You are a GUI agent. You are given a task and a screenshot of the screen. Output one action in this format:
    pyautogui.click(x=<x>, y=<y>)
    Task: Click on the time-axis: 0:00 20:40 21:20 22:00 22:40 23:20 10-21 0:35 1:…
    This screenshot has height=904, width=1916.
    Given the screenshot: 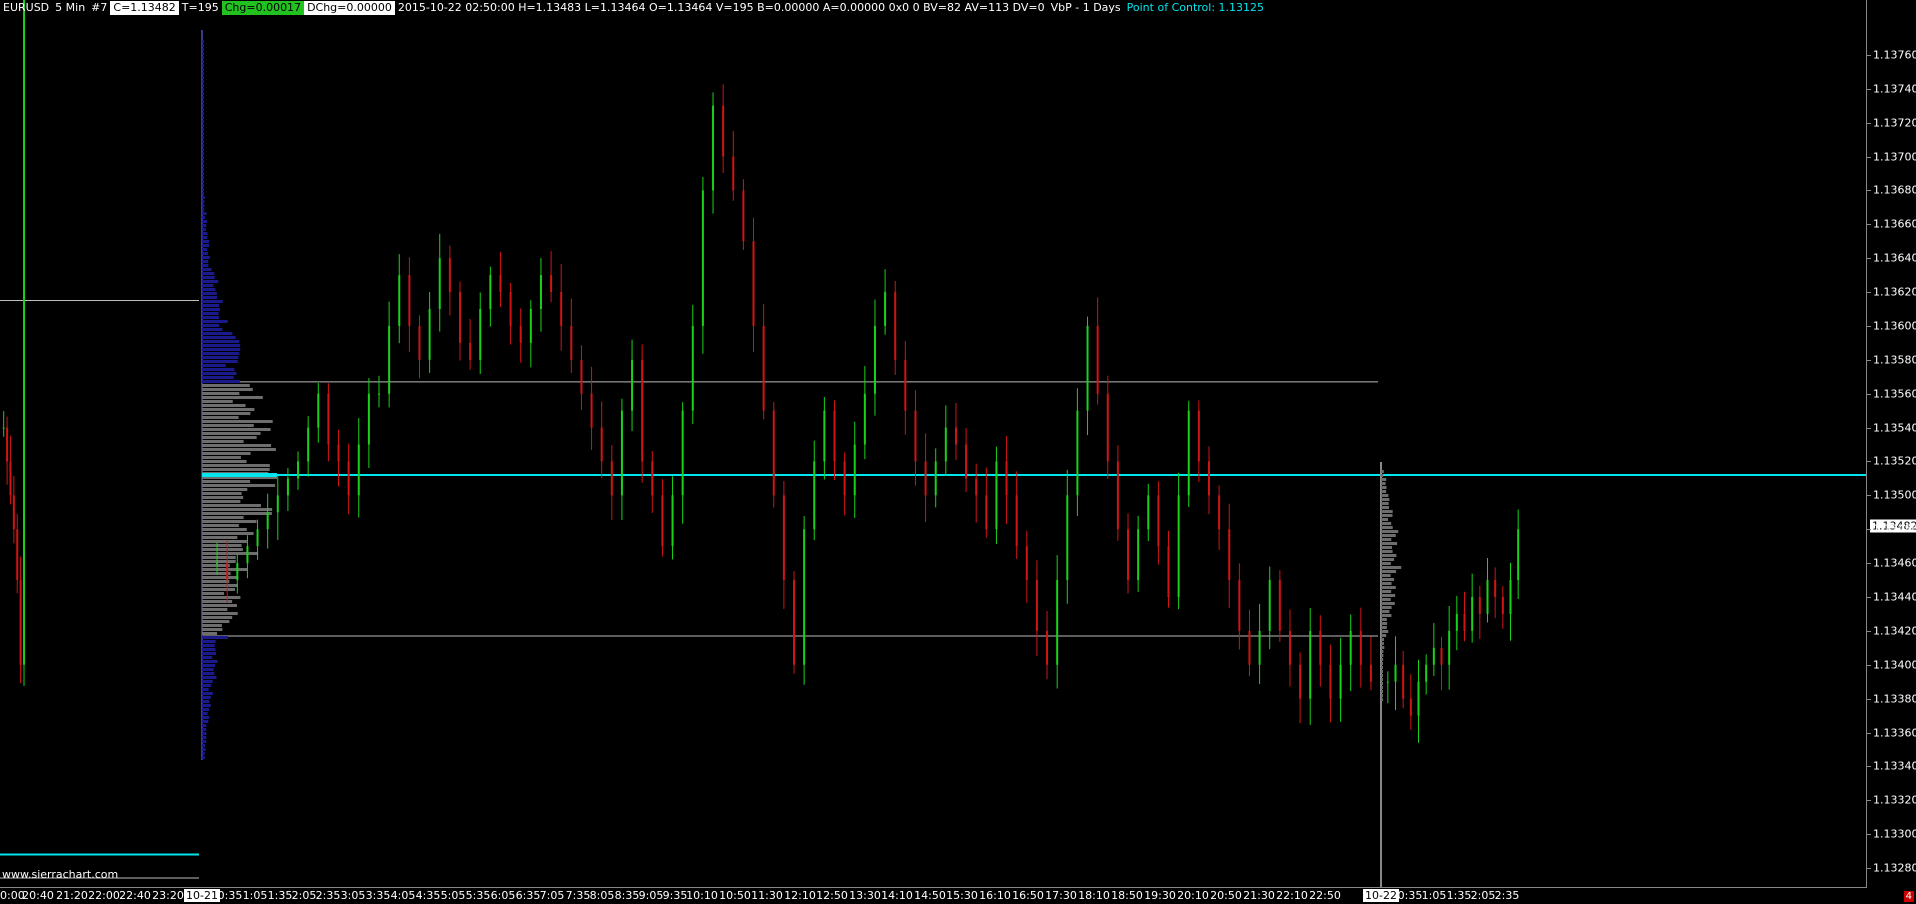 What is the action you would take?
    pyautogui.click(x=933, y=895)
    